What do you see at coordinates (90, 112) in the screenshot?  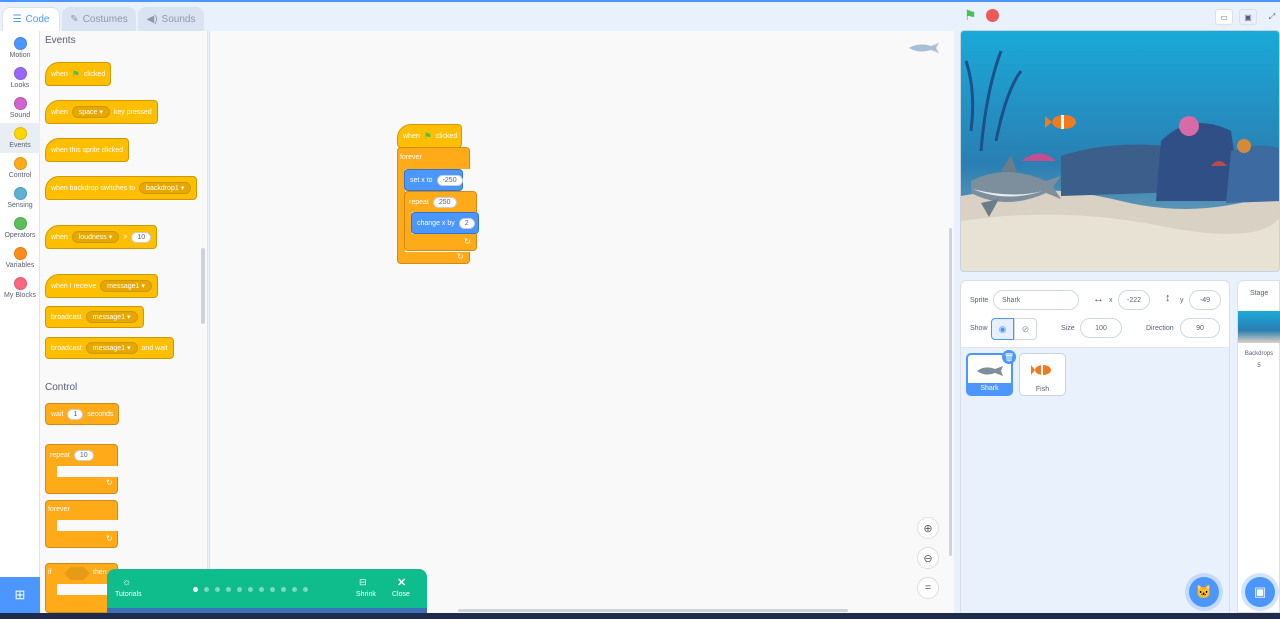 I see `key-dropdown: space ▾` at bounding box center [90, 112].